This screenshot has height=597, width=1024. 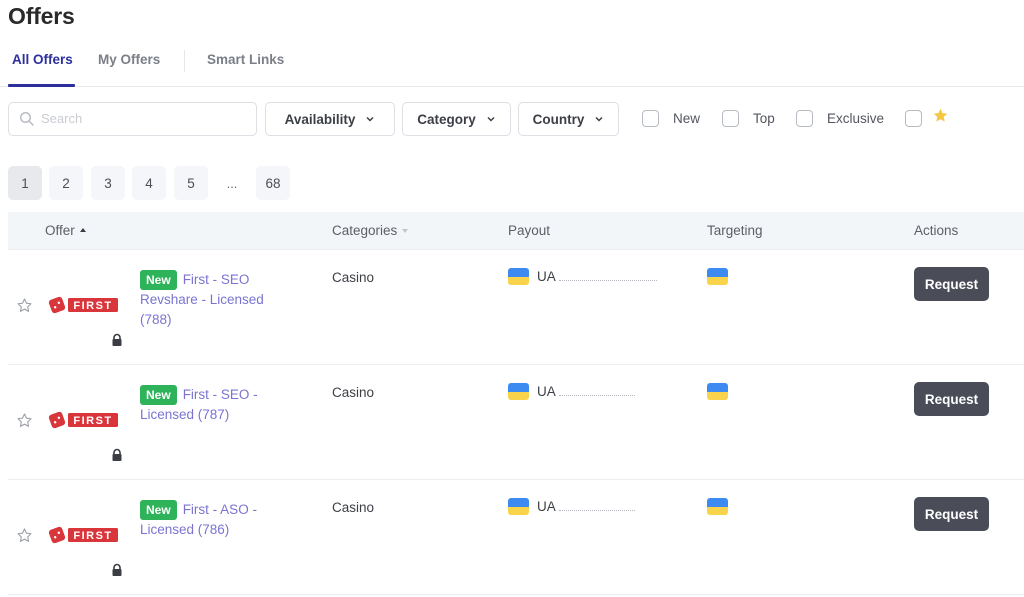 I want to click on filter-favorite-checkbox, so click(x=927, y=117).